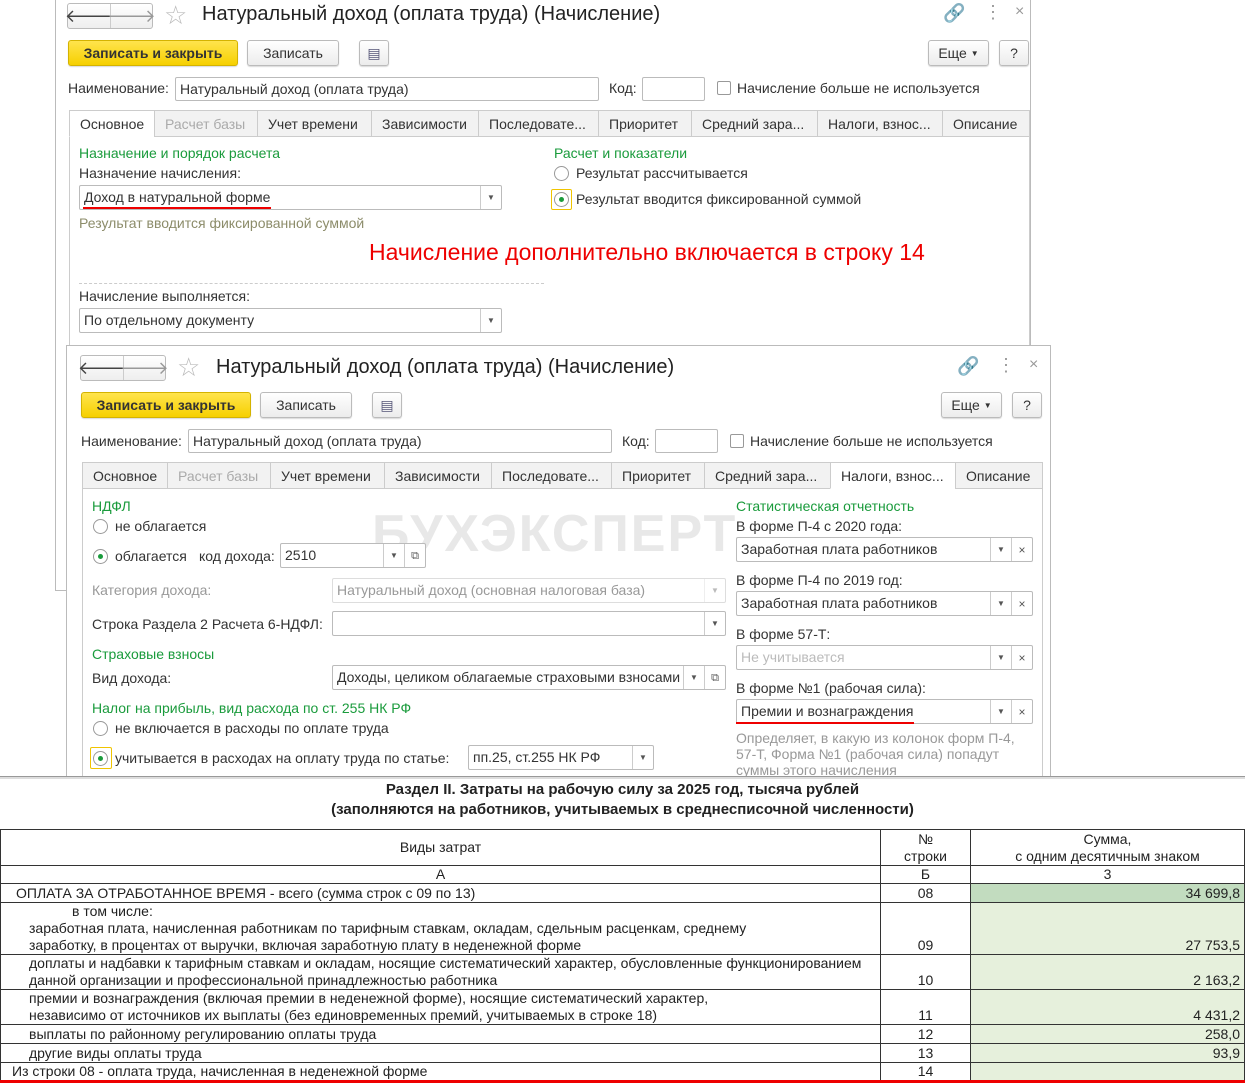  I want to click on section-calc: Расчет и показатели, so click(621, 153).